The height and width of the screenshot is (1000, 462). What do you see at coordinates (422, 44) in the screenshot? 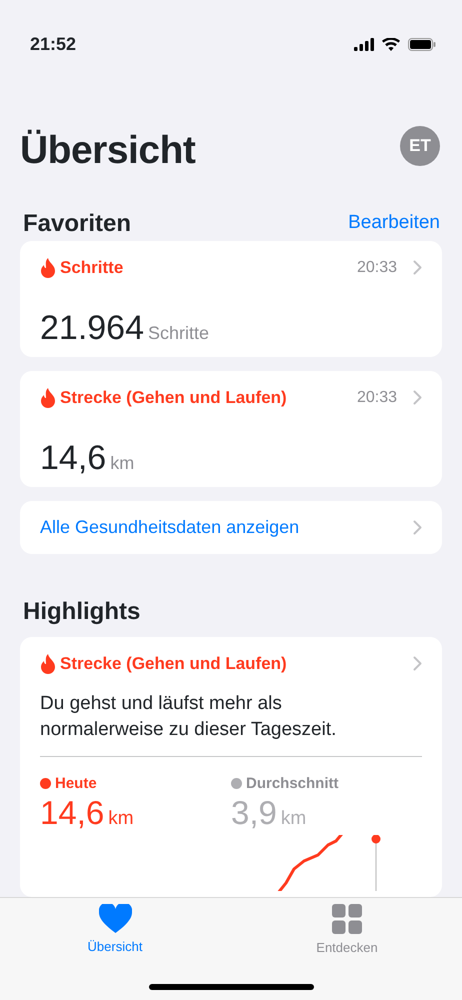
I see `battery-icon` at bounding box center [422, 44].